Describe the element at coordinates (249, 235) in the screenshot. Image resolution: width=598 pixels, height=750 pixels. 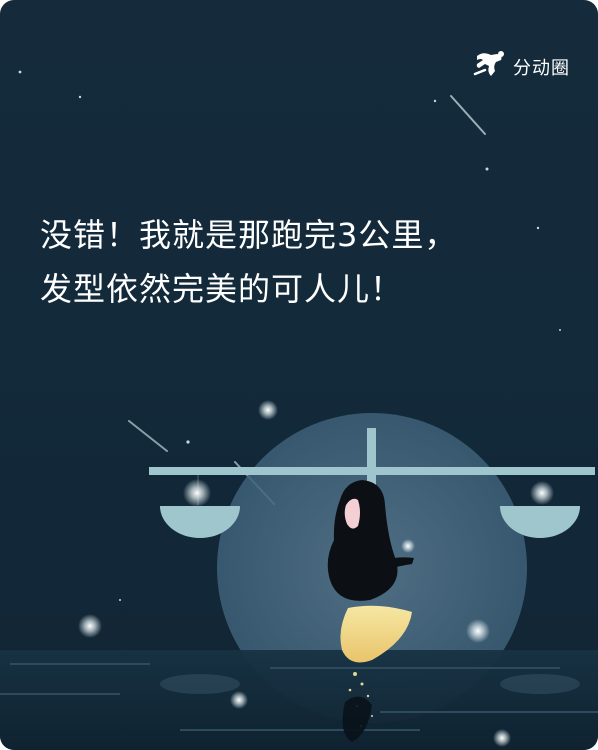
I see `headline-line-1: 没错！我就是那跑完3公里，` at that location.